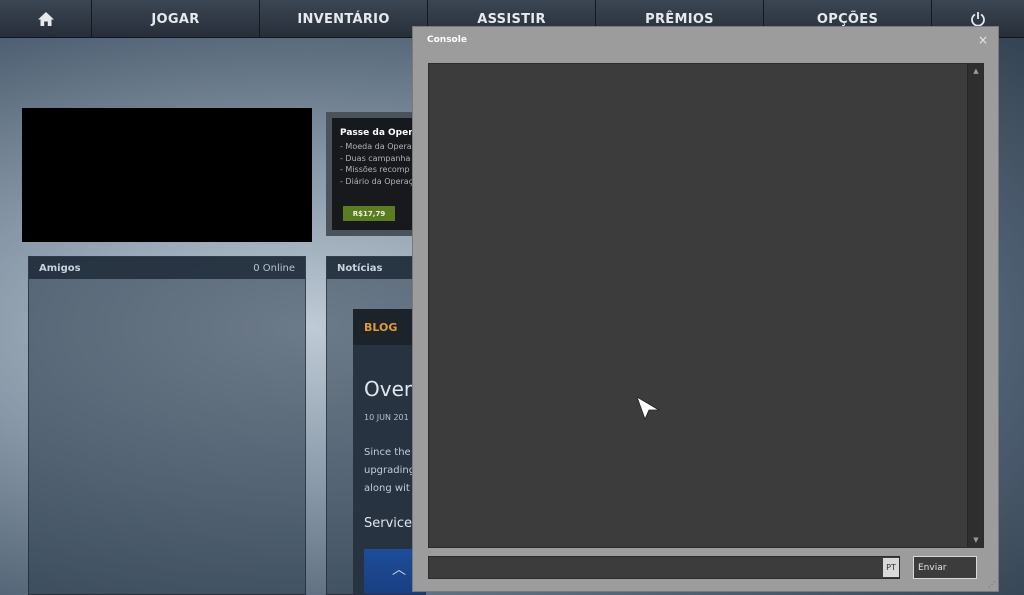 The height and width of the screenshot is (595, 1024). I want to click on scroll-up-icon: ▲, so click(976, 71).